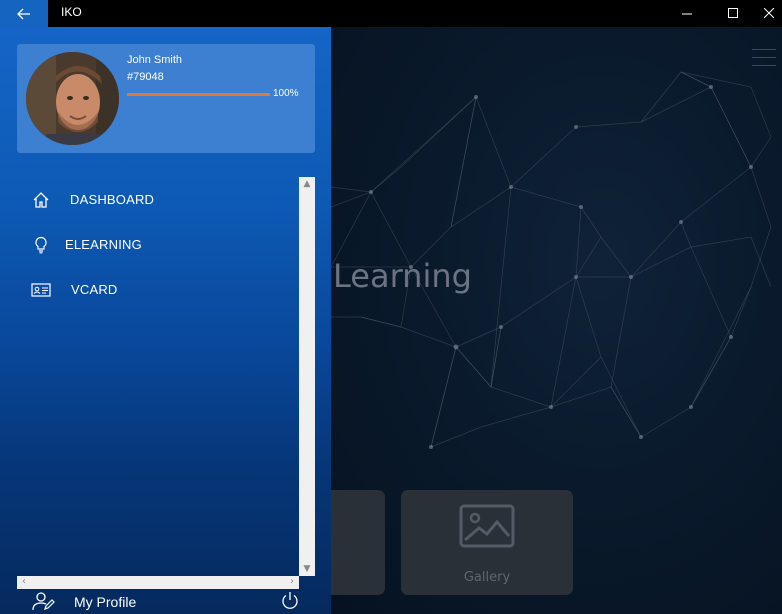 The width and height of the screenshot is (782, 614). I want to click on image-icon, so click(487, 526).